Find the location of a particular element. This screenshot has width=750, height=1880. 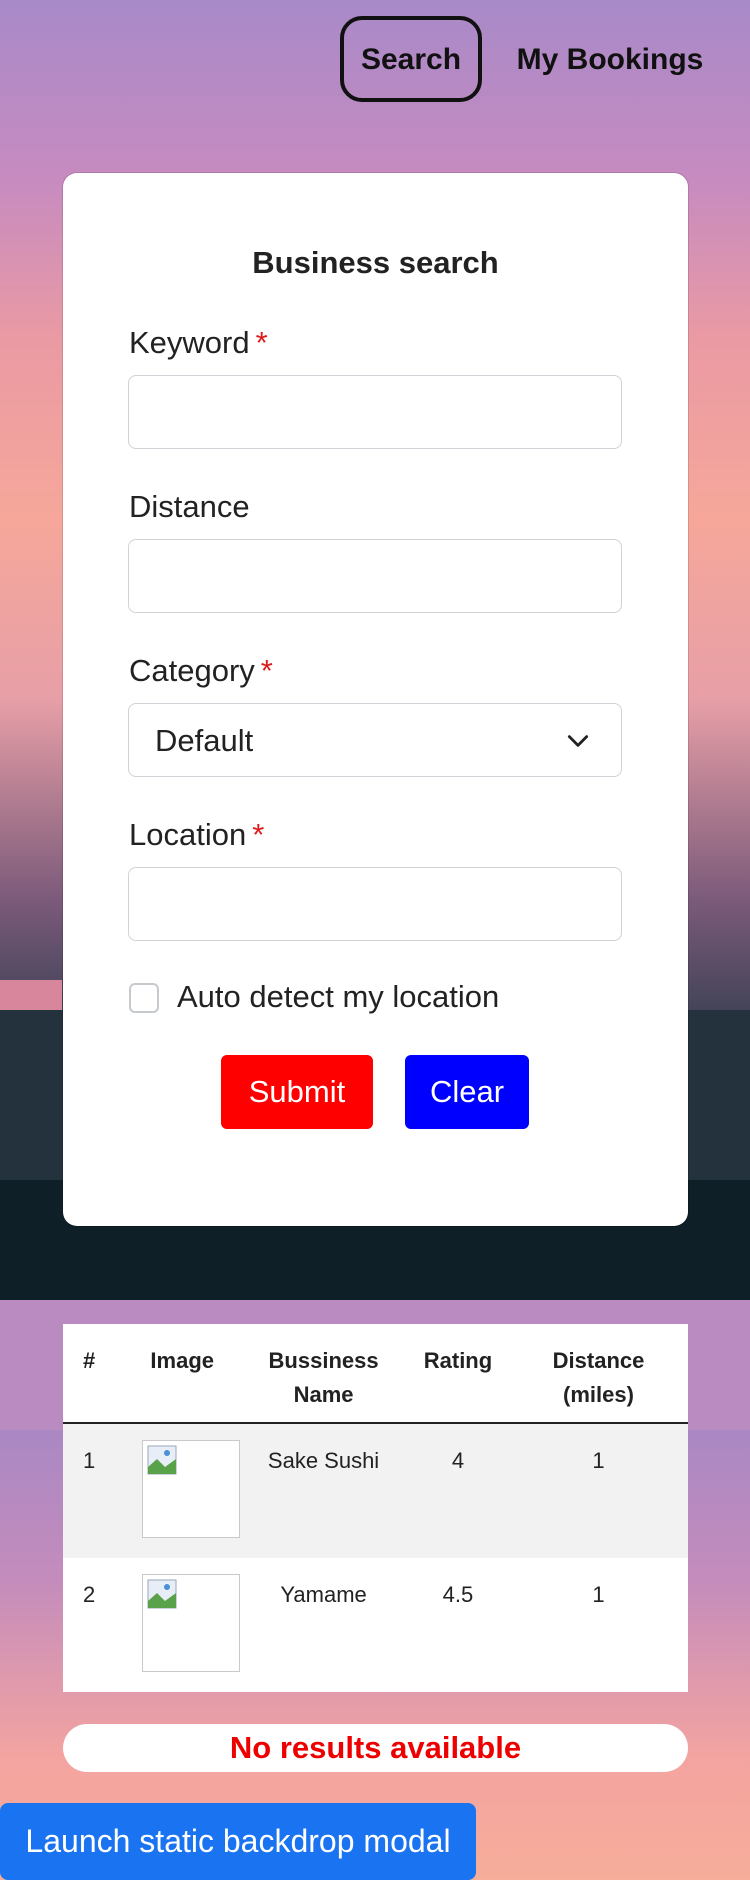

row-rating: 4 is located at coordinates (458, 1490).